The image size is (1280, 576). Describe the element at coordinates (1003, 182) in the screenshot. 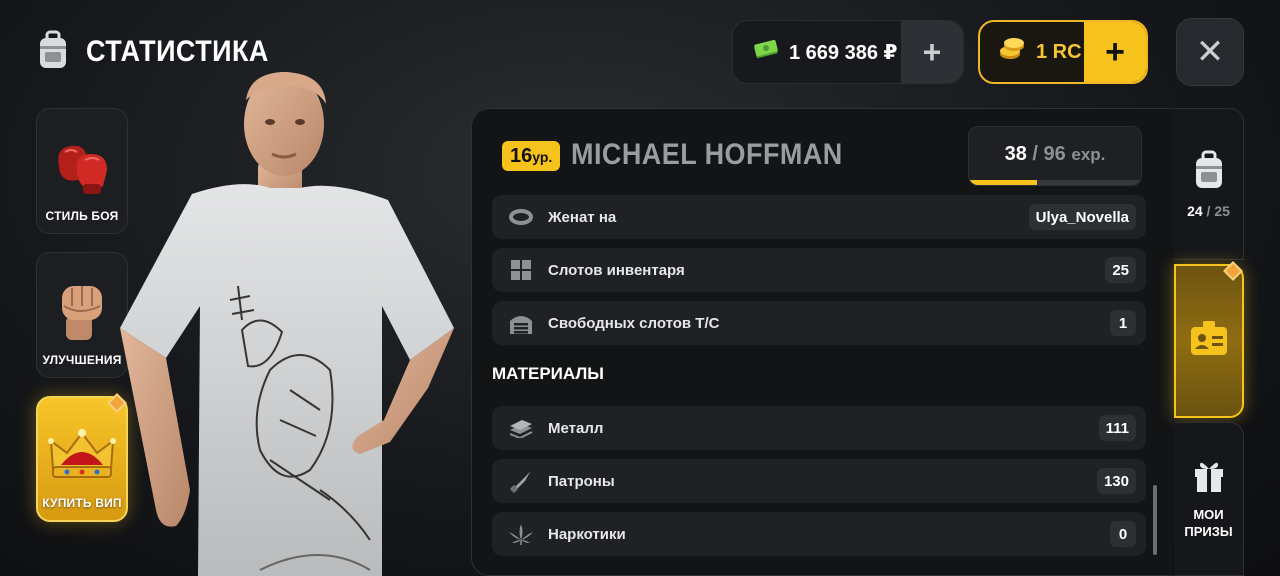

I see `exp-bar-fill` at that location.